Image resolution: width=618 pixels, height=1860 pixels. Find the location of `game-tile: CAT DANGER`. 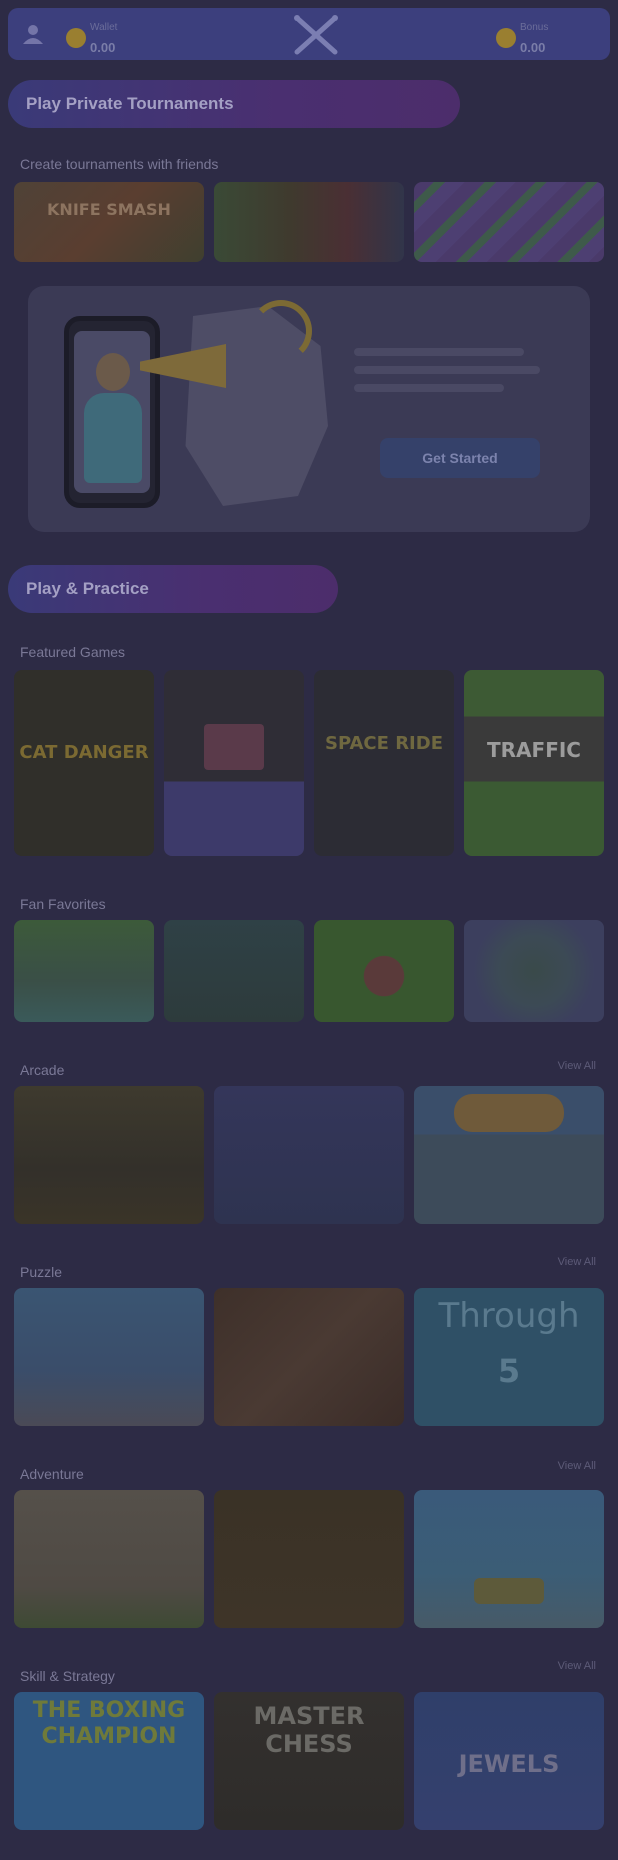

game-tile: CAT DANGER is located at coordinates (84, 763).